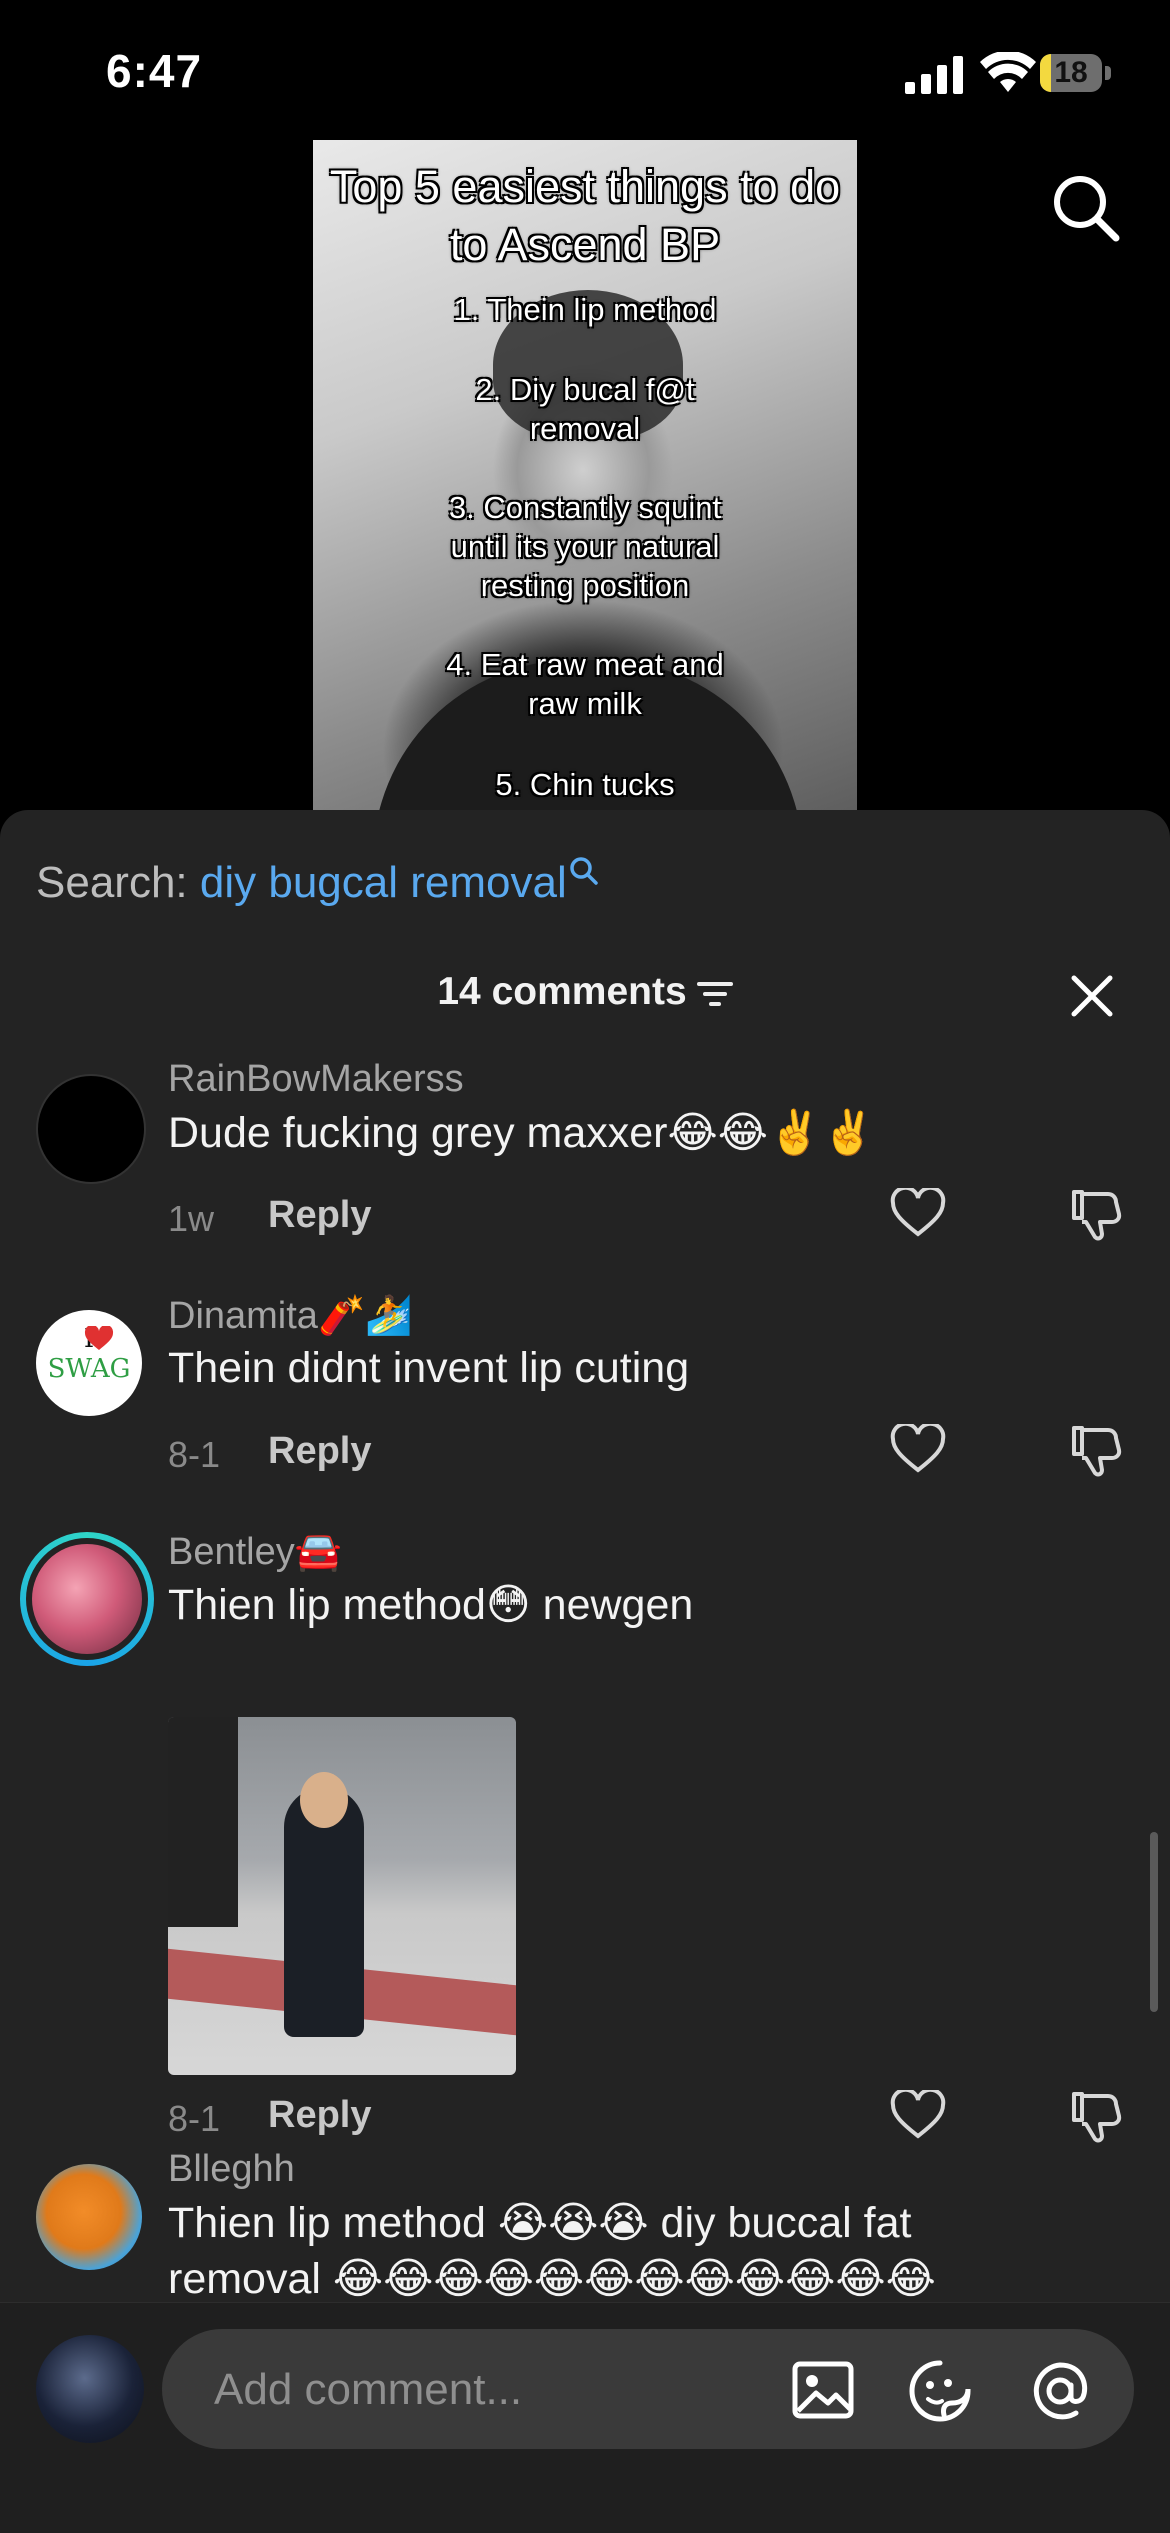 Image resolution: width=1170 pixels, height=2533 pixels. I want to click on story-ring, so click(87, 1599).